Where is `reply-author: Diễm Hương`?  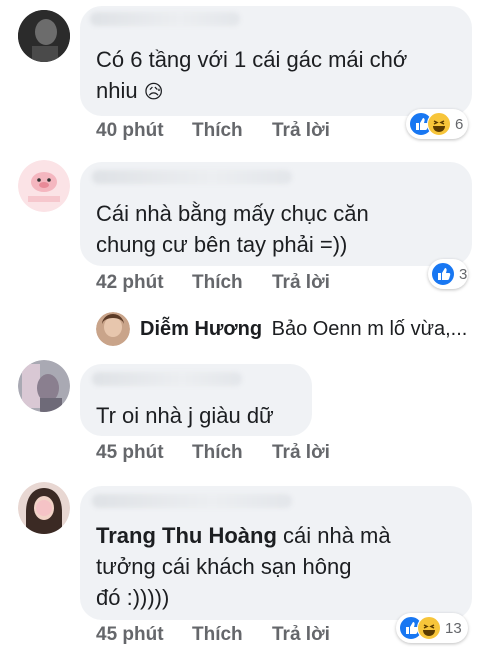 reply-author: Diễm Hương is located at coordinates (201, 329).